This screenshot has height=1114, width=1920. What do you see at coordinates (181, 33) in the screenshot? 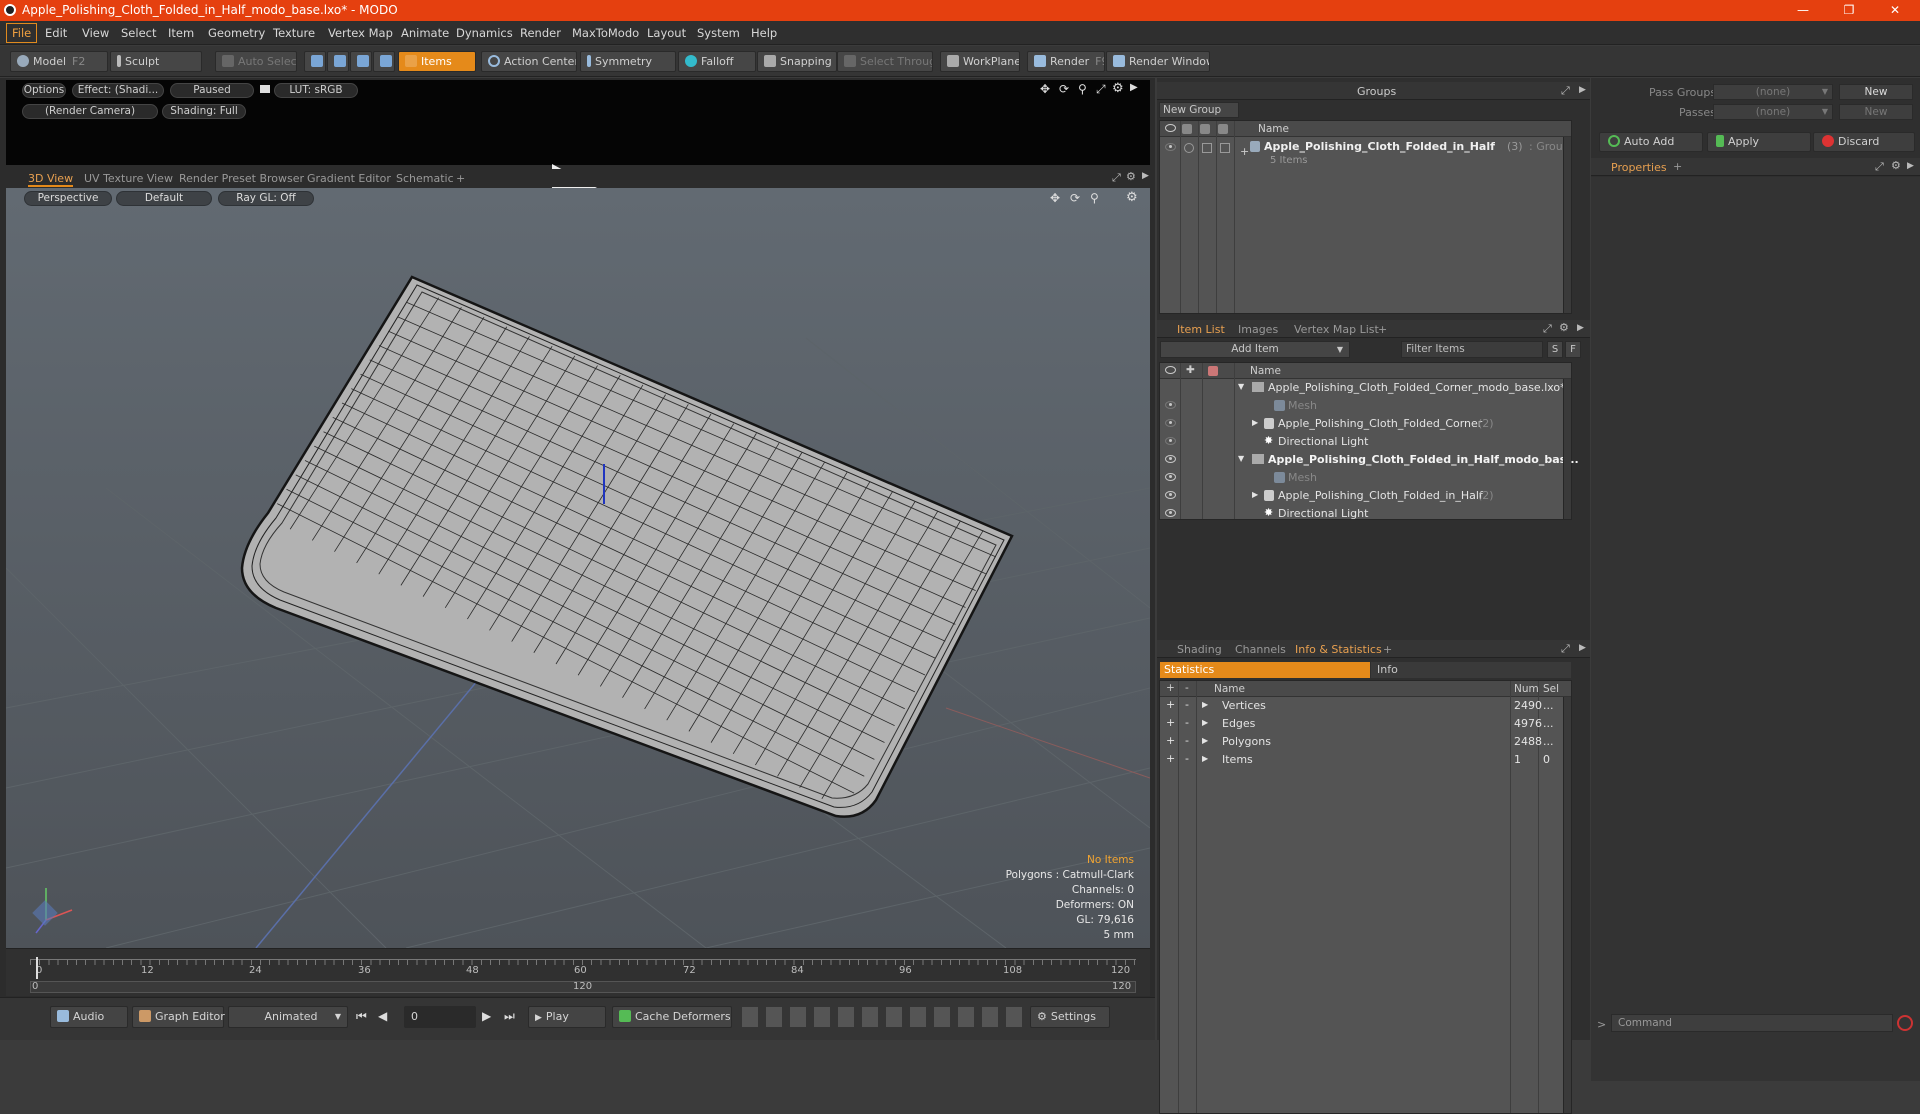
I see `menu-item: Item` at bounding box center [181, 33].